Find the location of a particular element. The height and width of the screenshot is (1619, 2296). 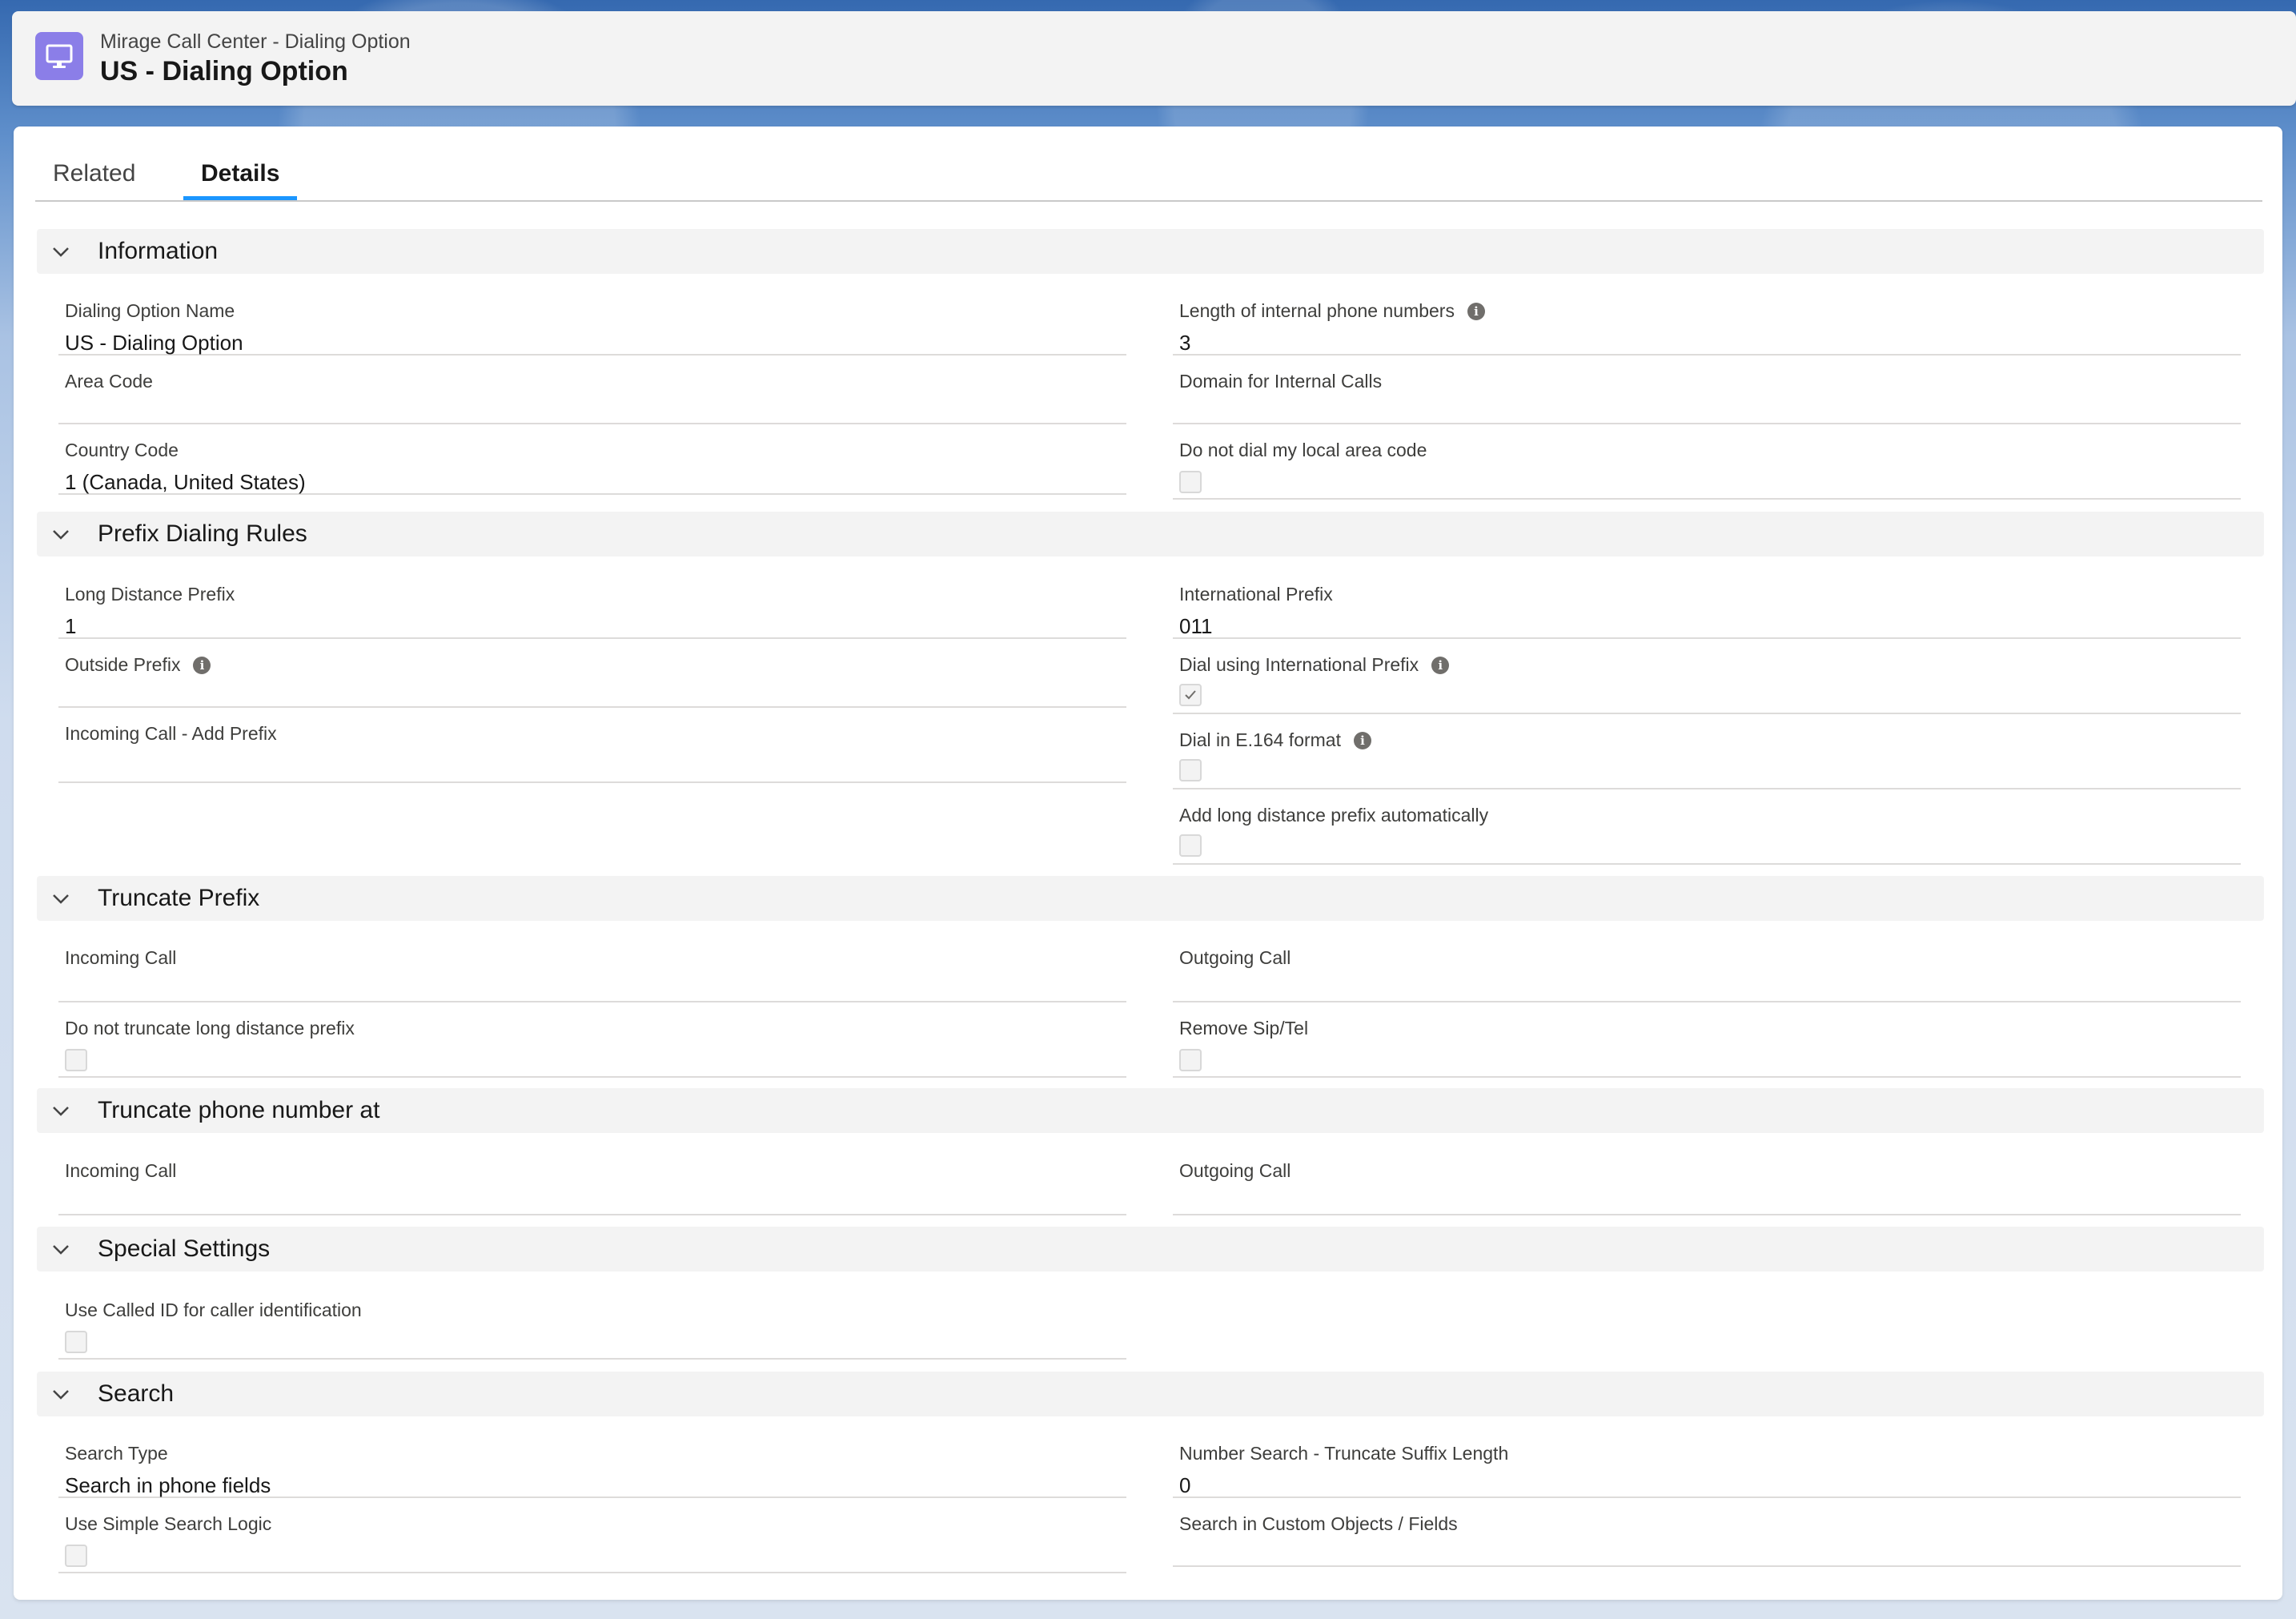

field-label: Remove Sip/Tel is located at coordinates (1244, 1028).